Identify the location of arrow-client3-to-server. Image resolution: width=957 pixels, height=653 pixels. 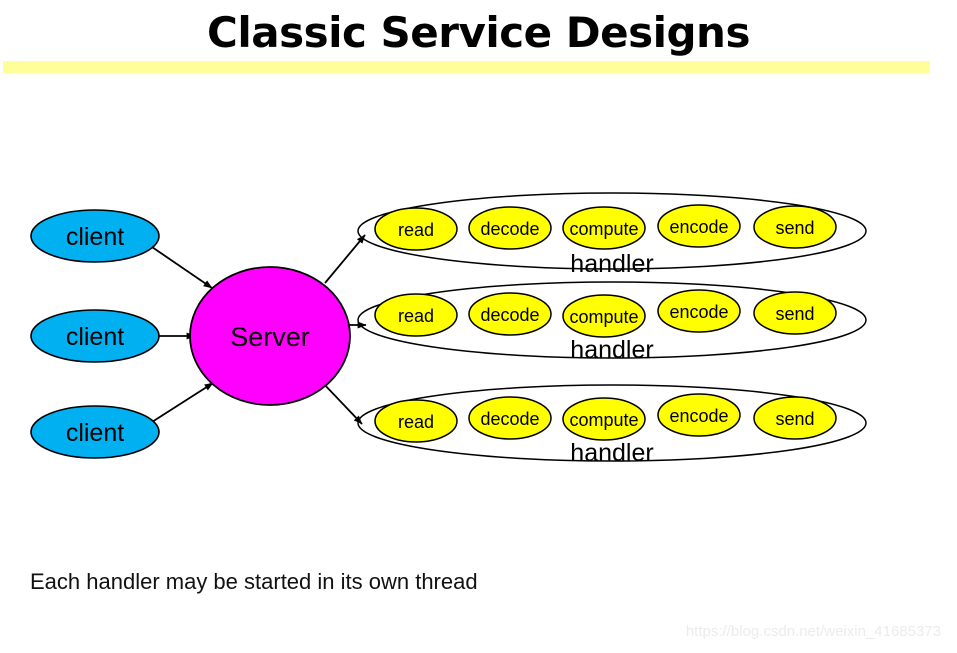
(182, 402).